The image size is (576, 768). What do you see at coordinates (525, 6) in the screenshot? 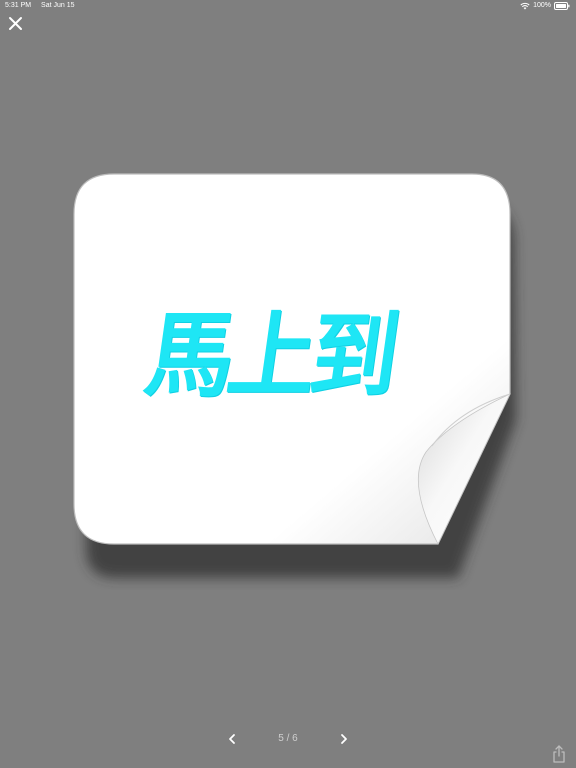
I see `wifi-icon` at bounding box center [525, 6].